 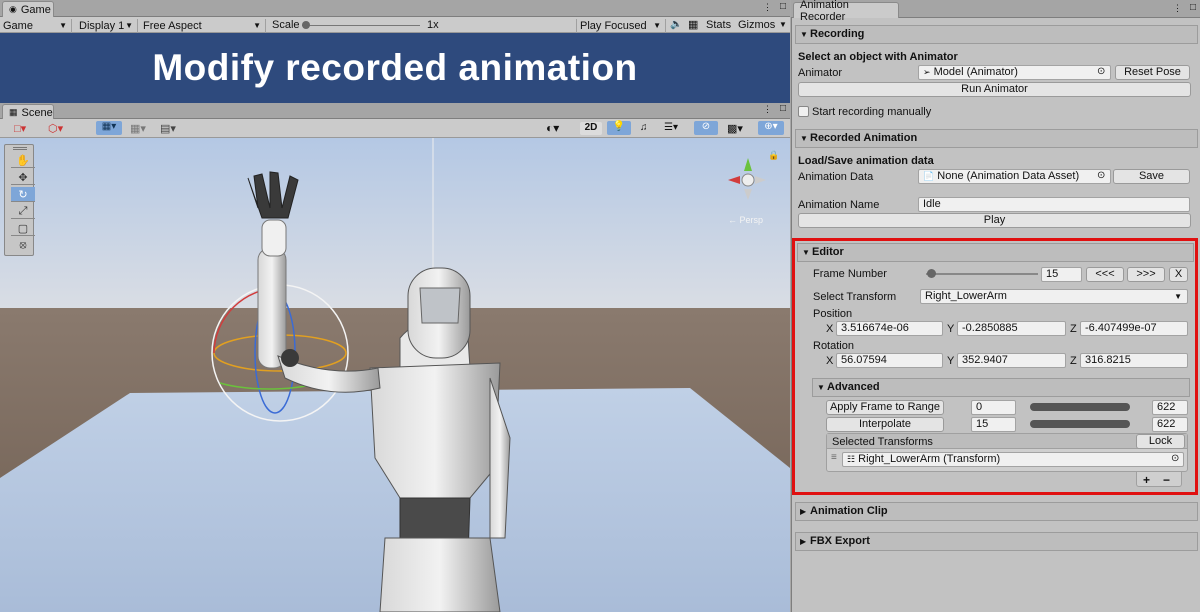 I want to click on mode-2d-toggle: 2D, so click(x=591, y=128).